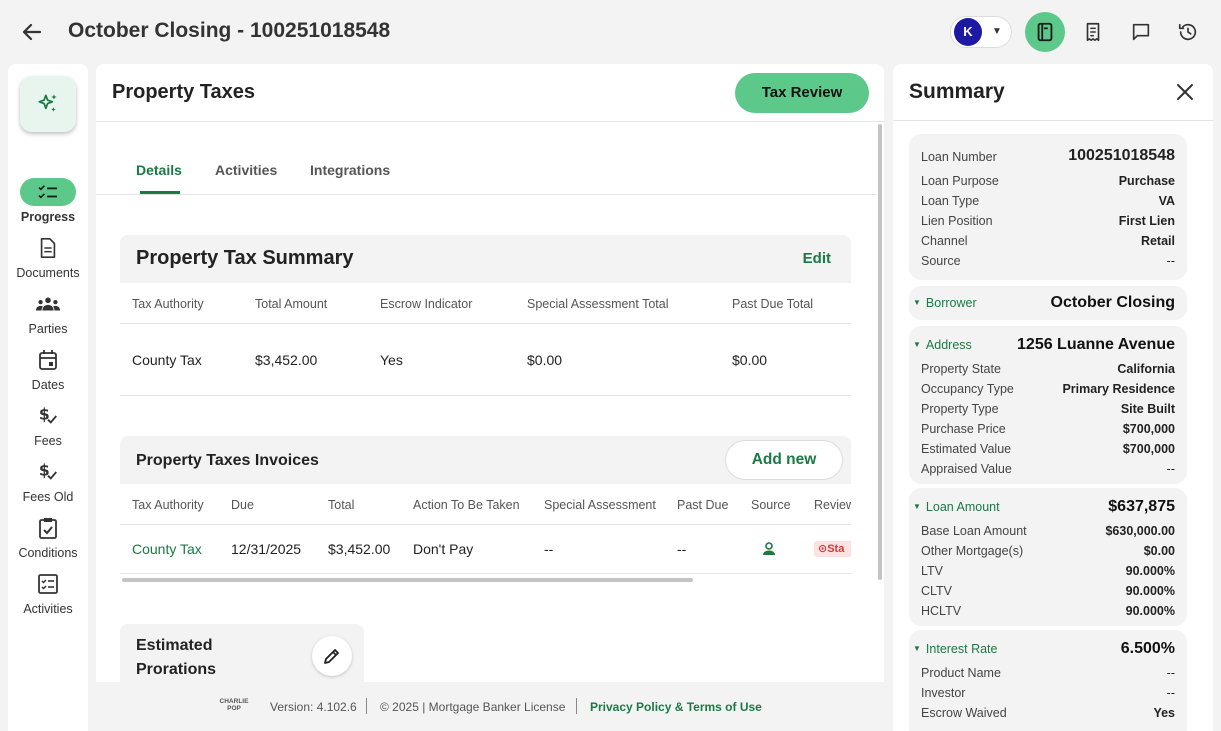 The width and height of the screenshot is (1221, 731). Describe the element at coordinates (229, 30) in the screenshot. I see `page-title: October Closing - 100251018548` at that location.